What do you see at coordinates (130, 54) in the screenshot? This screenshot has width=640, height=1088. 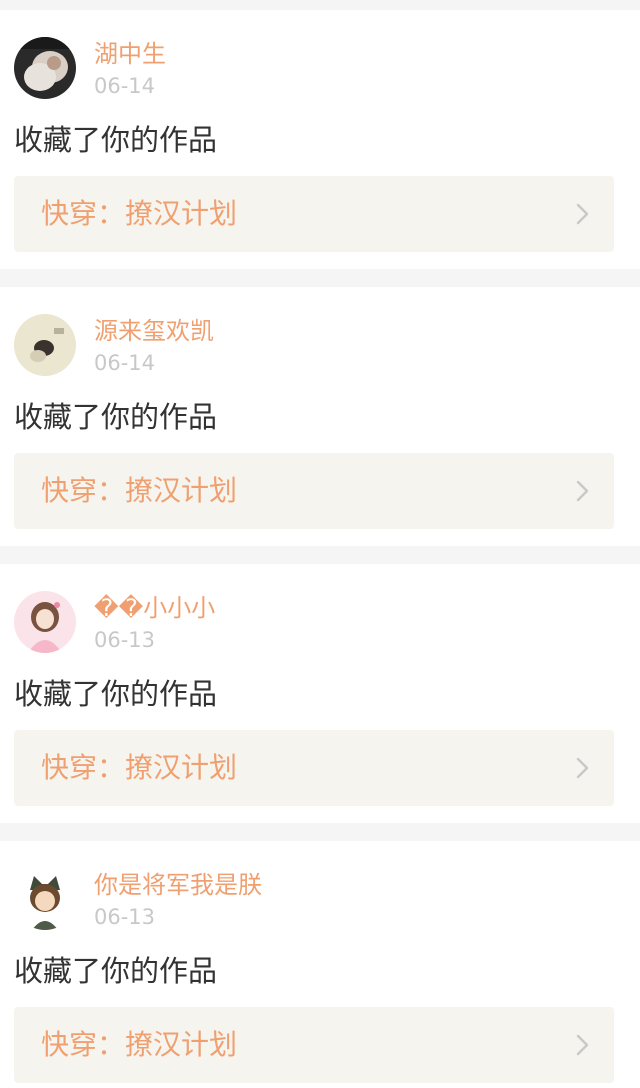 I see `username: 湖中生` at bounding box center [130, 54].